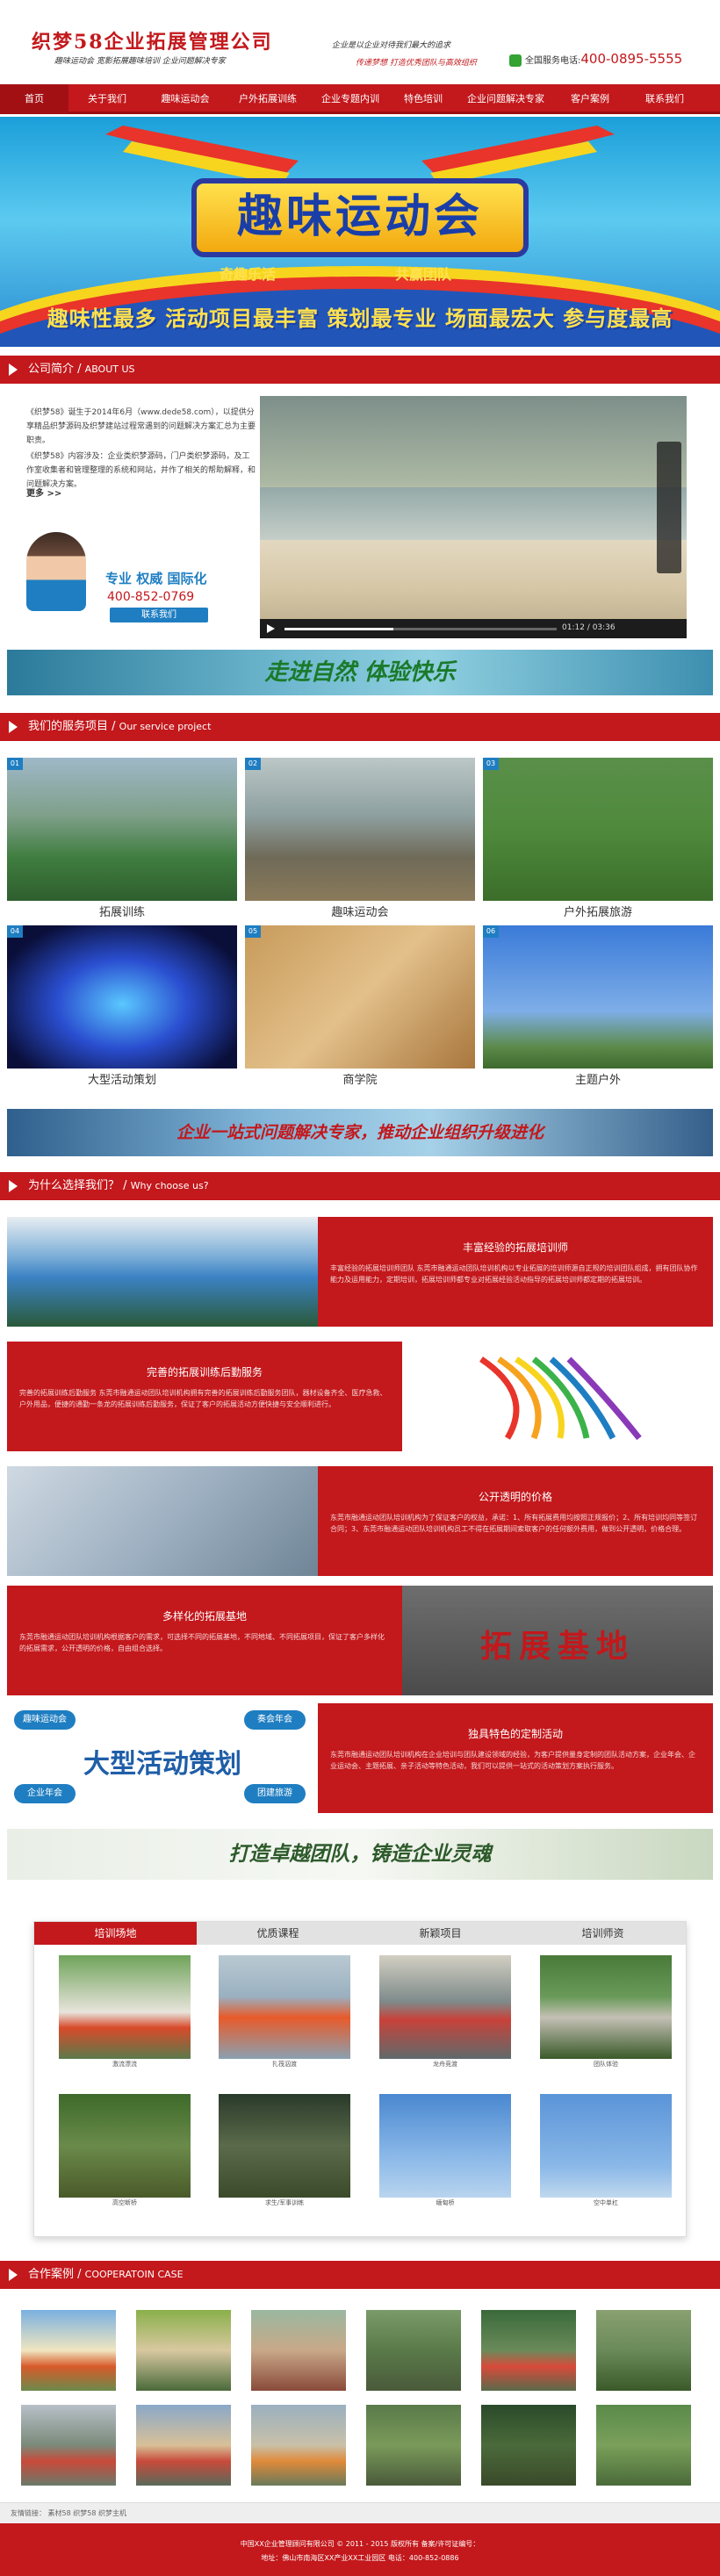  What do you see at coordinates (560, 1398) in the screenshot?
I see `colorful-paths-graphic` at bounding box center [560, 1398].